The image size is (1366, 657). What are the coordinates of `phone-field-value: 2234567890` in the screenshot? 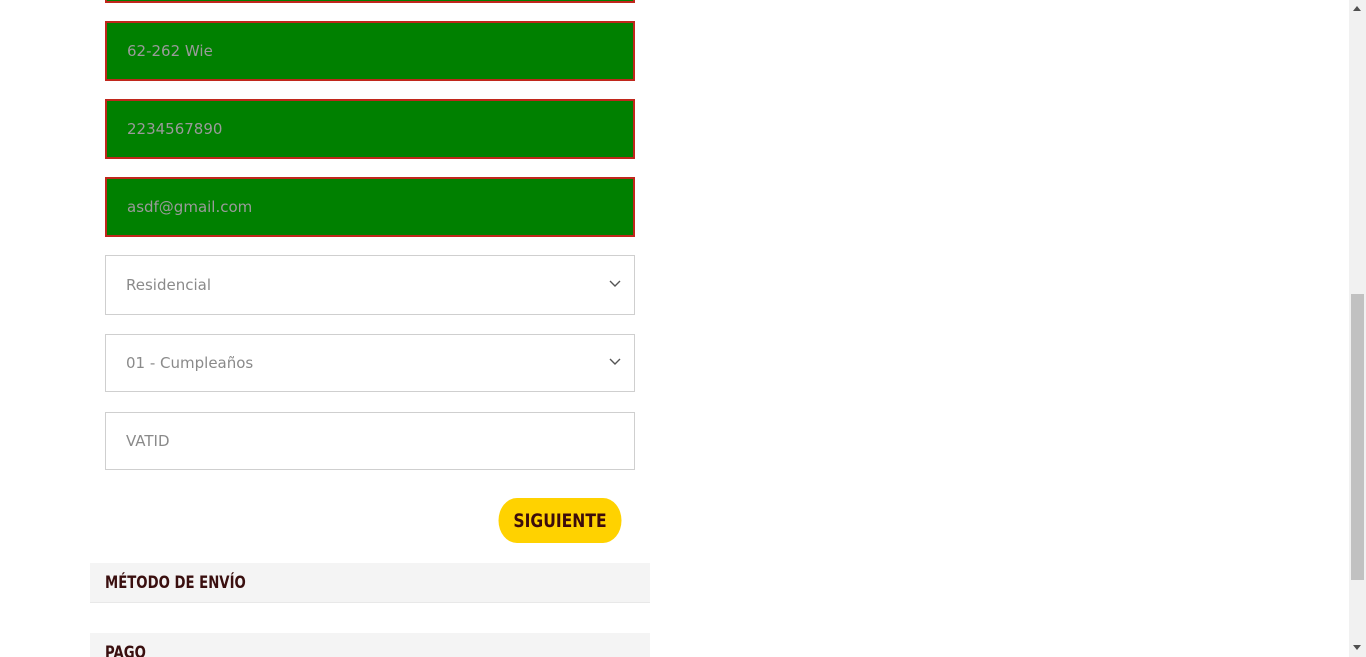 It's located at (175, 129).